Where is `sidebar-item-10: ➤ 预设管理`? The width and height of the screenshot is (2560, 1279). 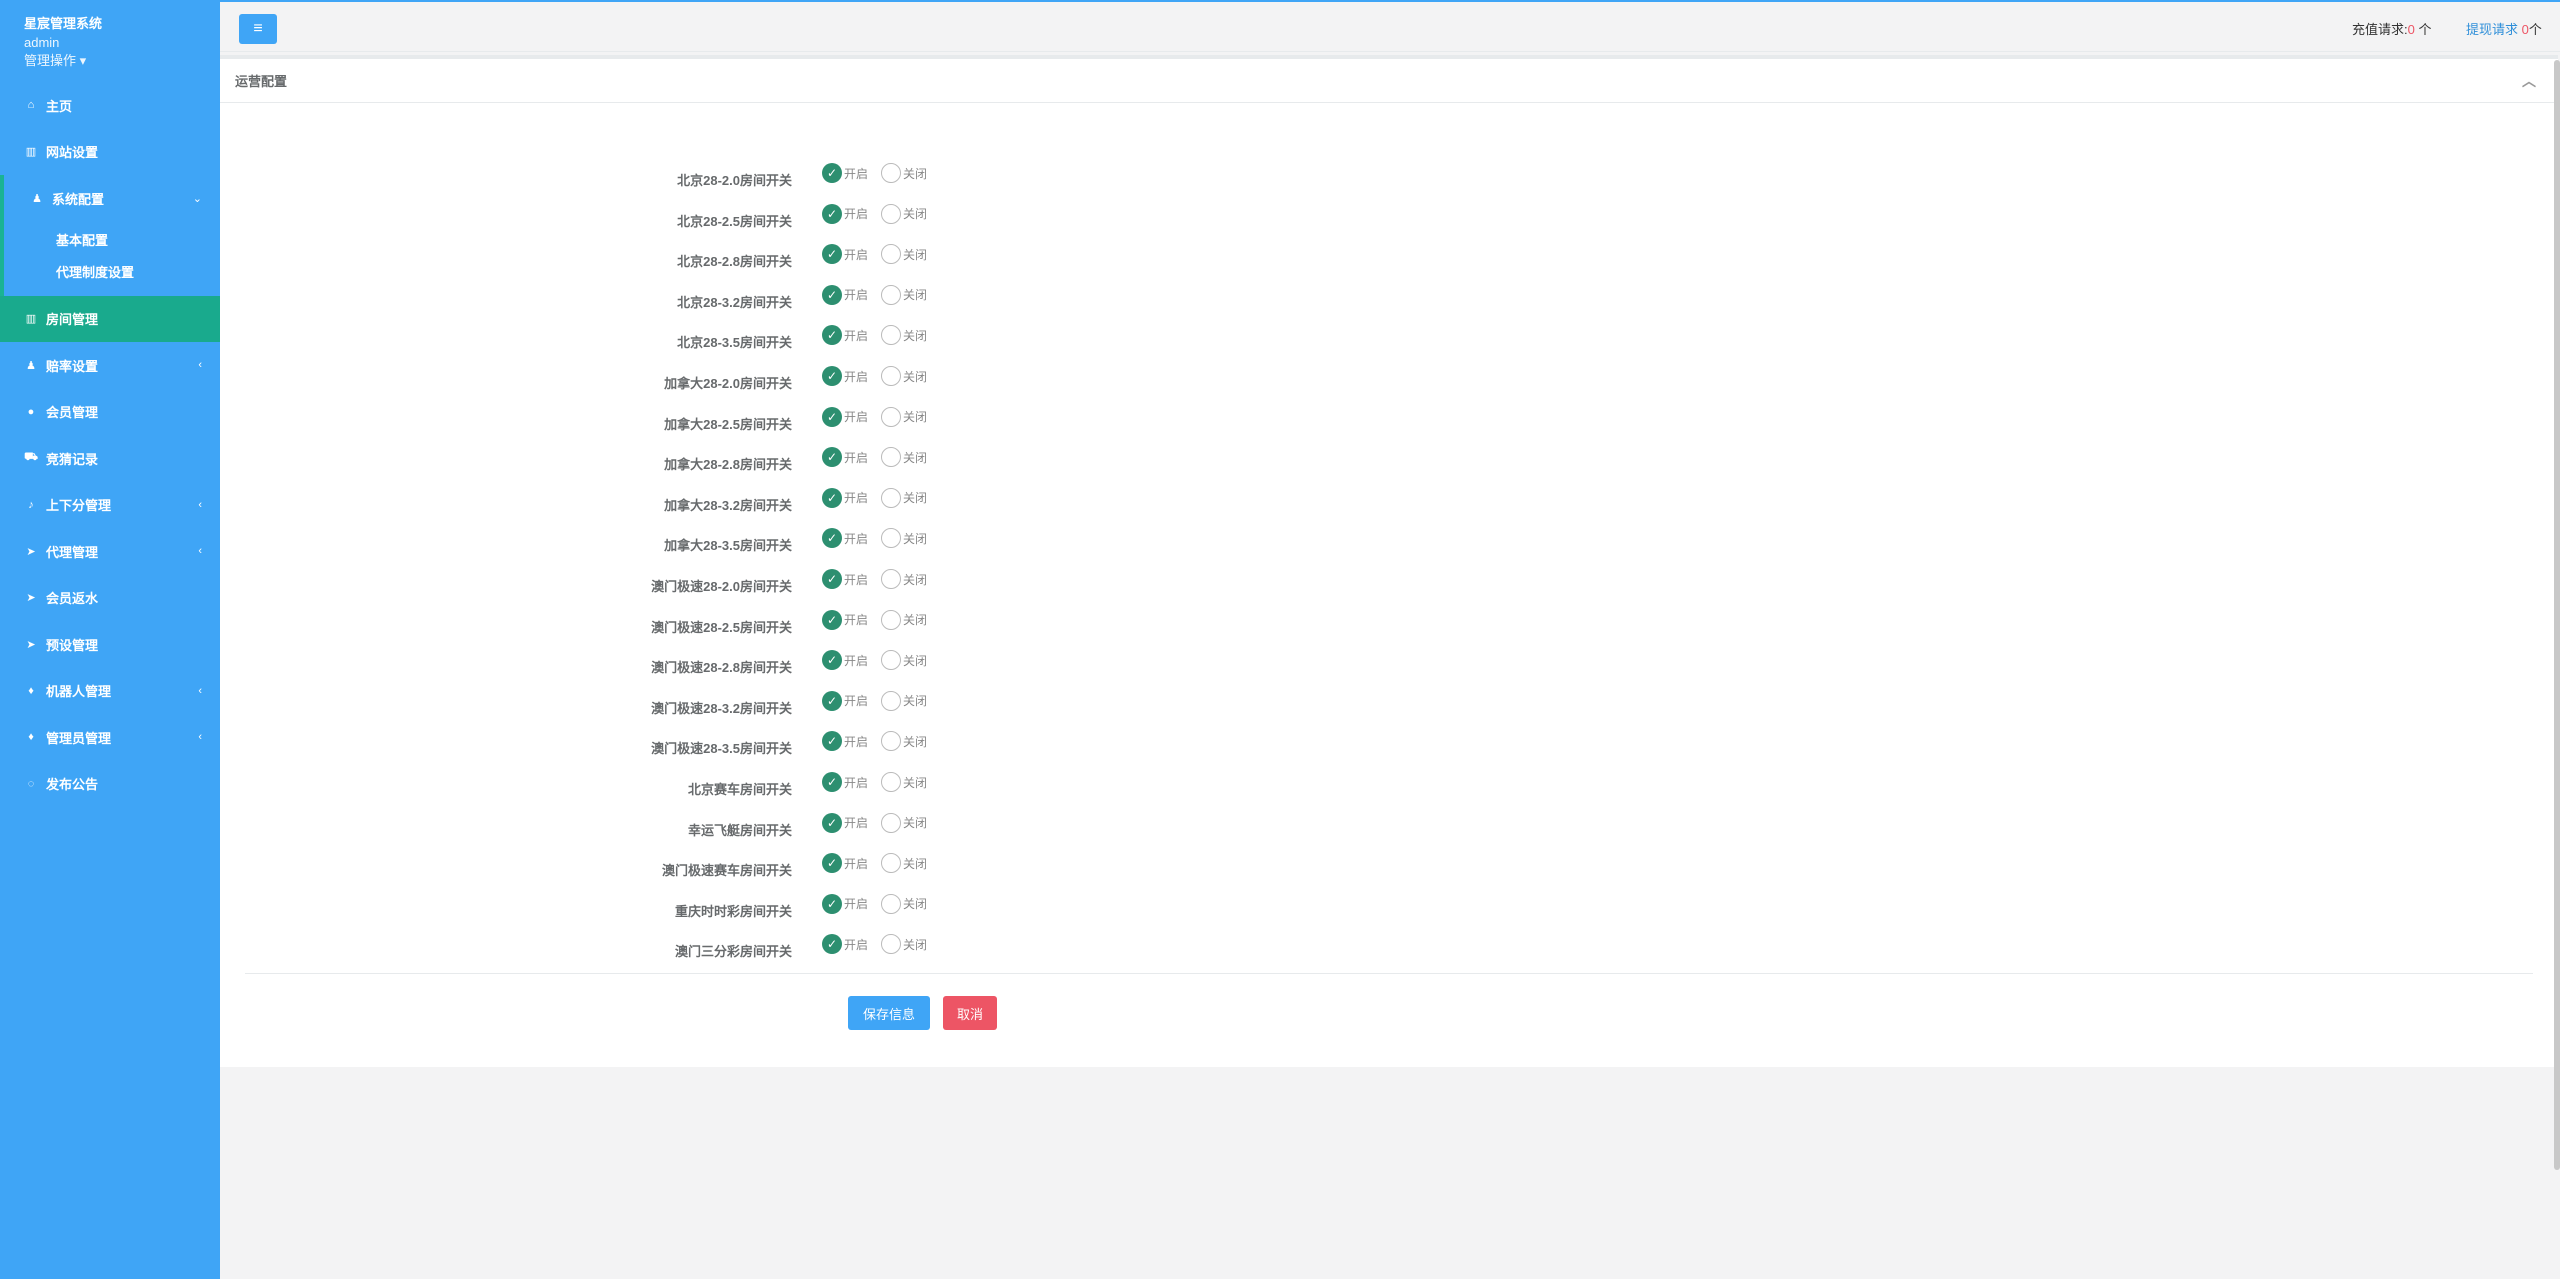 sidebar-item-10: ➤ 预设管理 is located at coordinates (110, 644).